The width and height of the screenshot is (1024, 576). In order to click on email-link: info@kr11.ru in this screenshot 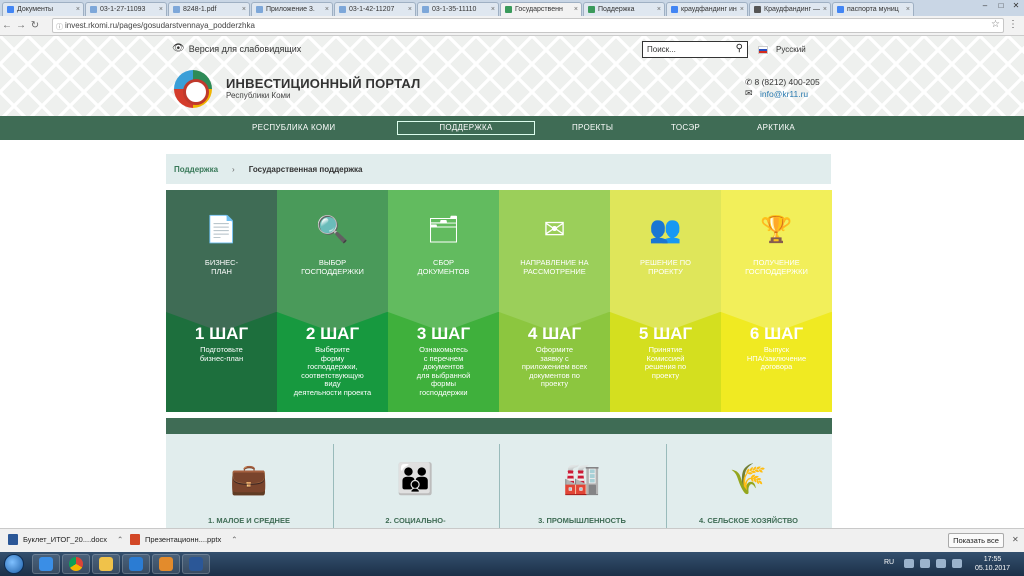, I will do `click(784, 94)`.